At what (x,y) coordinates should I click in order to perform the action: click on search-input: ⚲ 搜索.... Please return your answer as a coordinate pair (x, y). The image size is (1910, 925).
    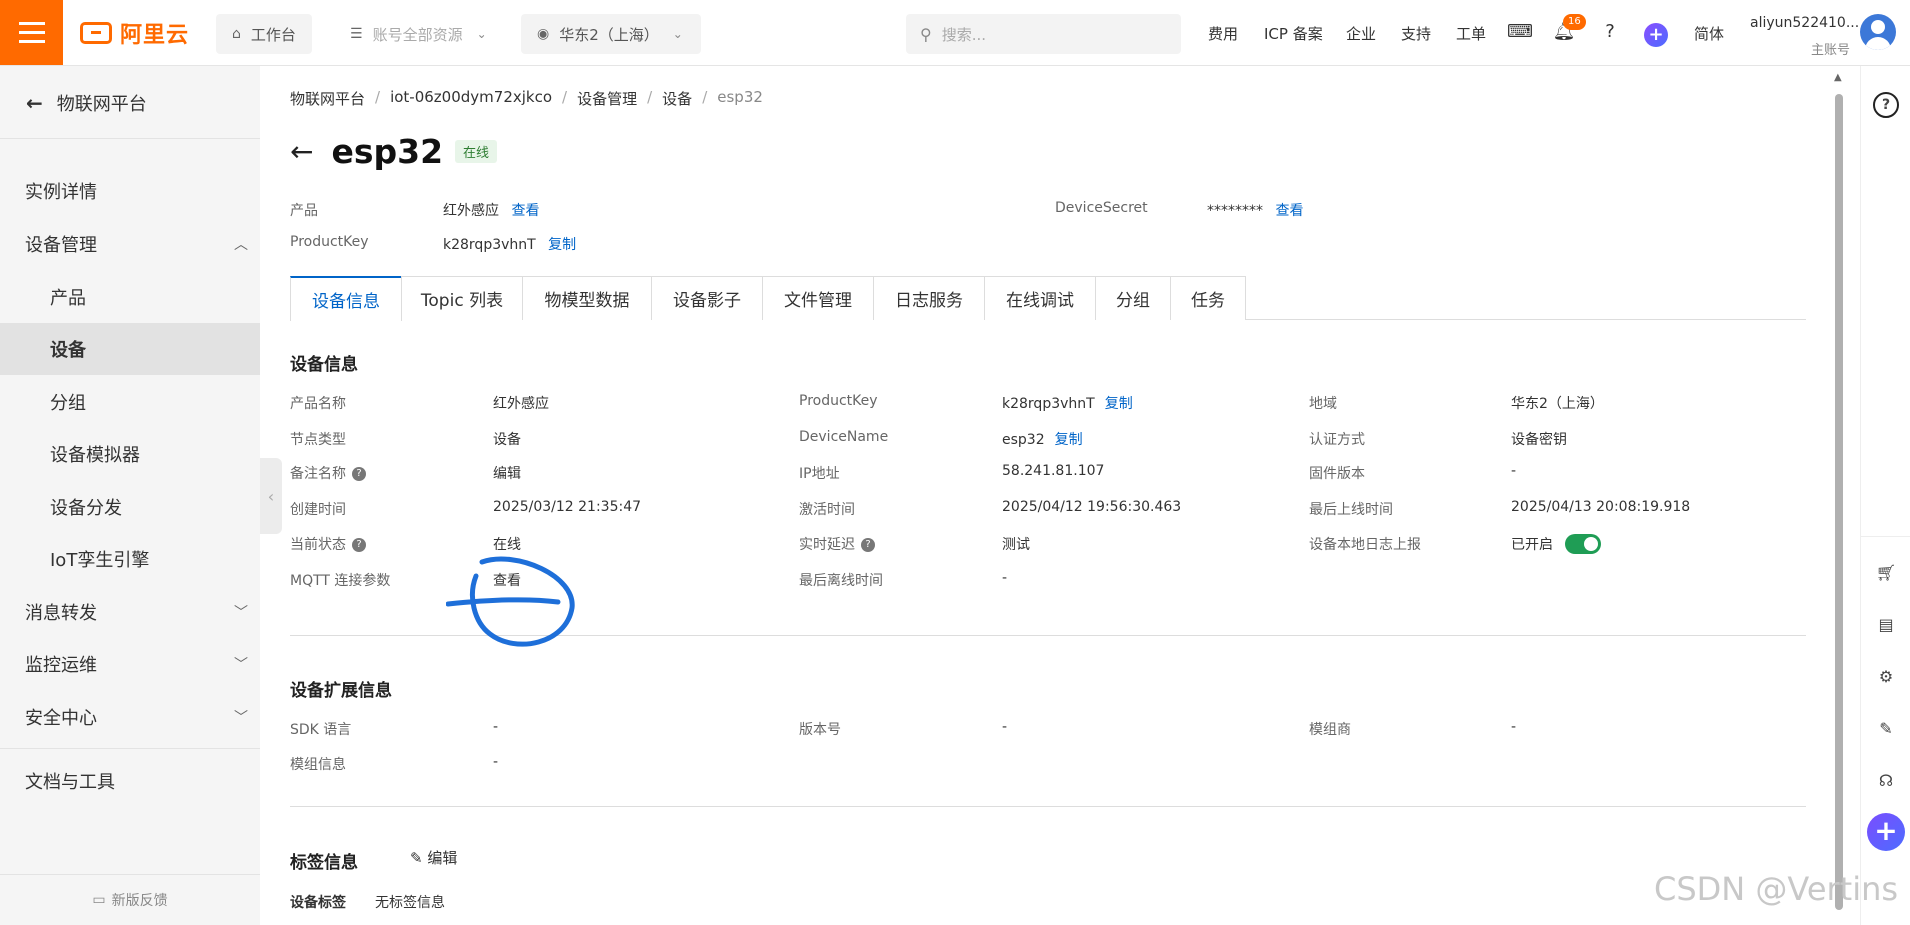
    Looking at the image, I should click on (1043, 34).